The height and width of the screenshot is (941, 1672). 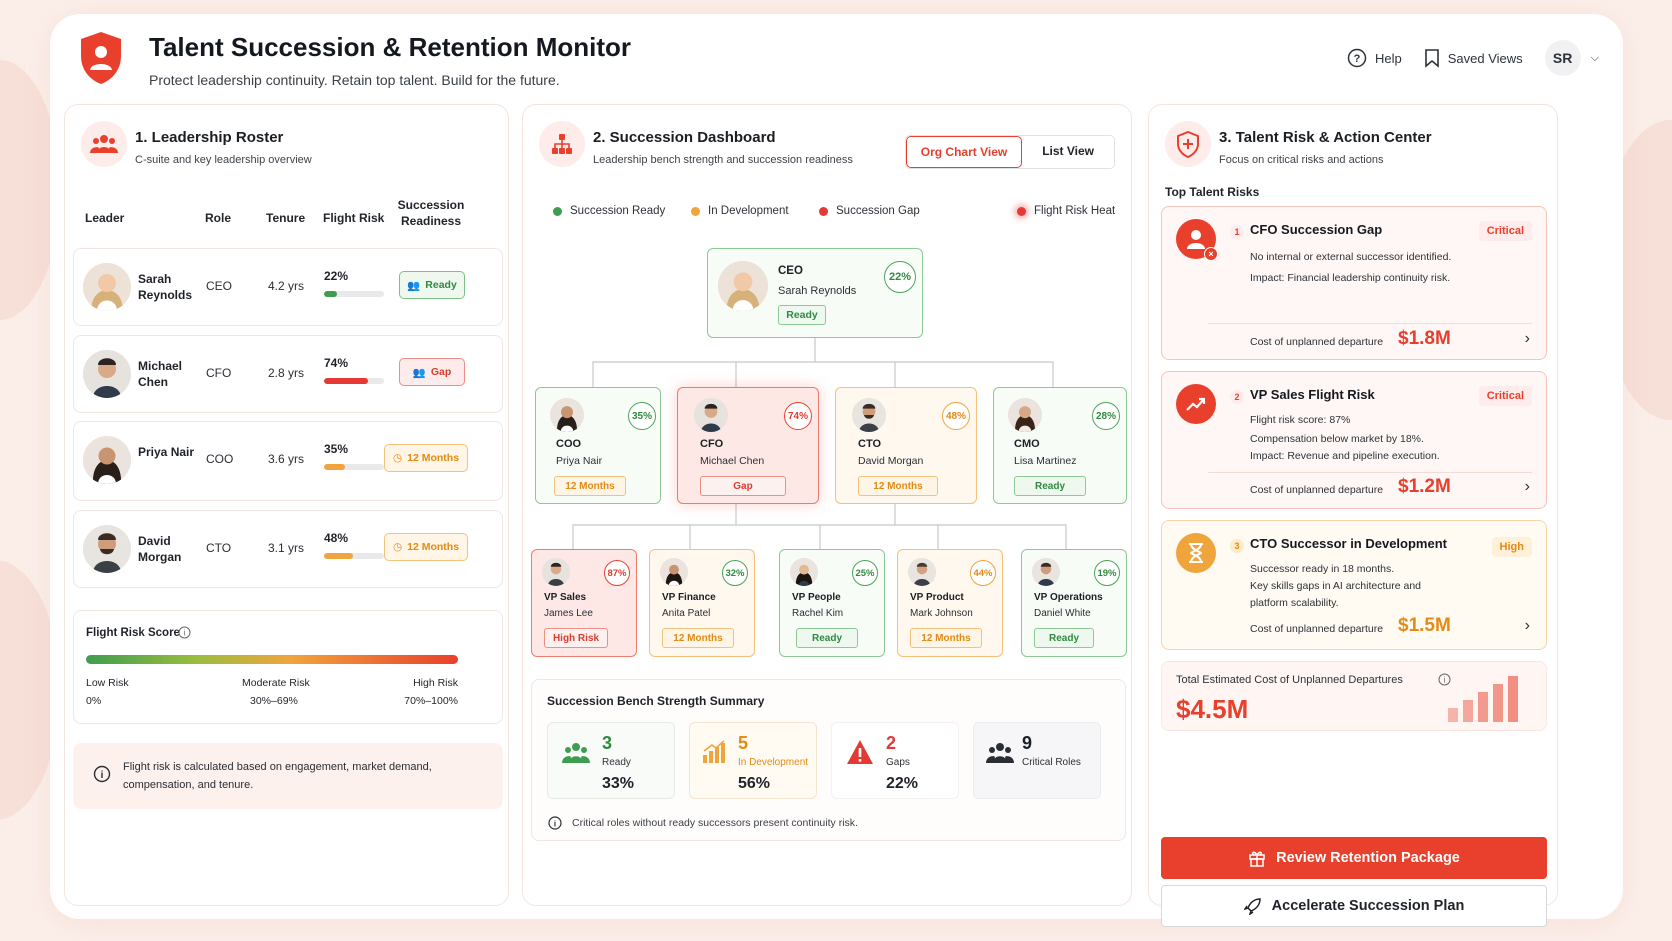 What do you see at coordinates (1064, 638) in the screenshot?
I see `status-pill: Ready` at bounding box center [1064, 638].